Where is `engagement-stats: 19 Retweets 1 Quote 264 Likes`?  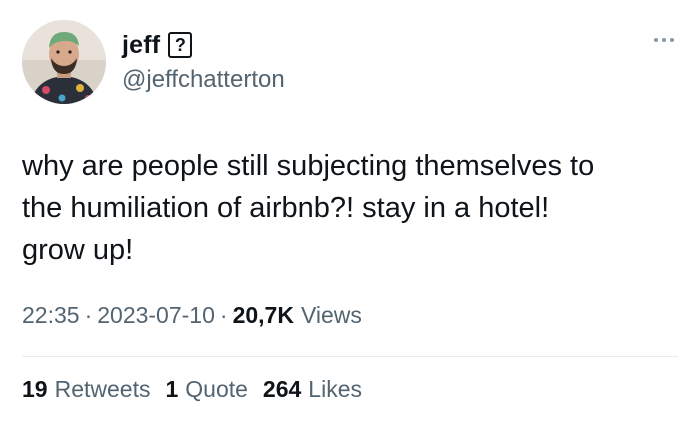 engagement-stats: 19 Retweets 1 Quote 264 Likes is located at coordinates (199, 389).